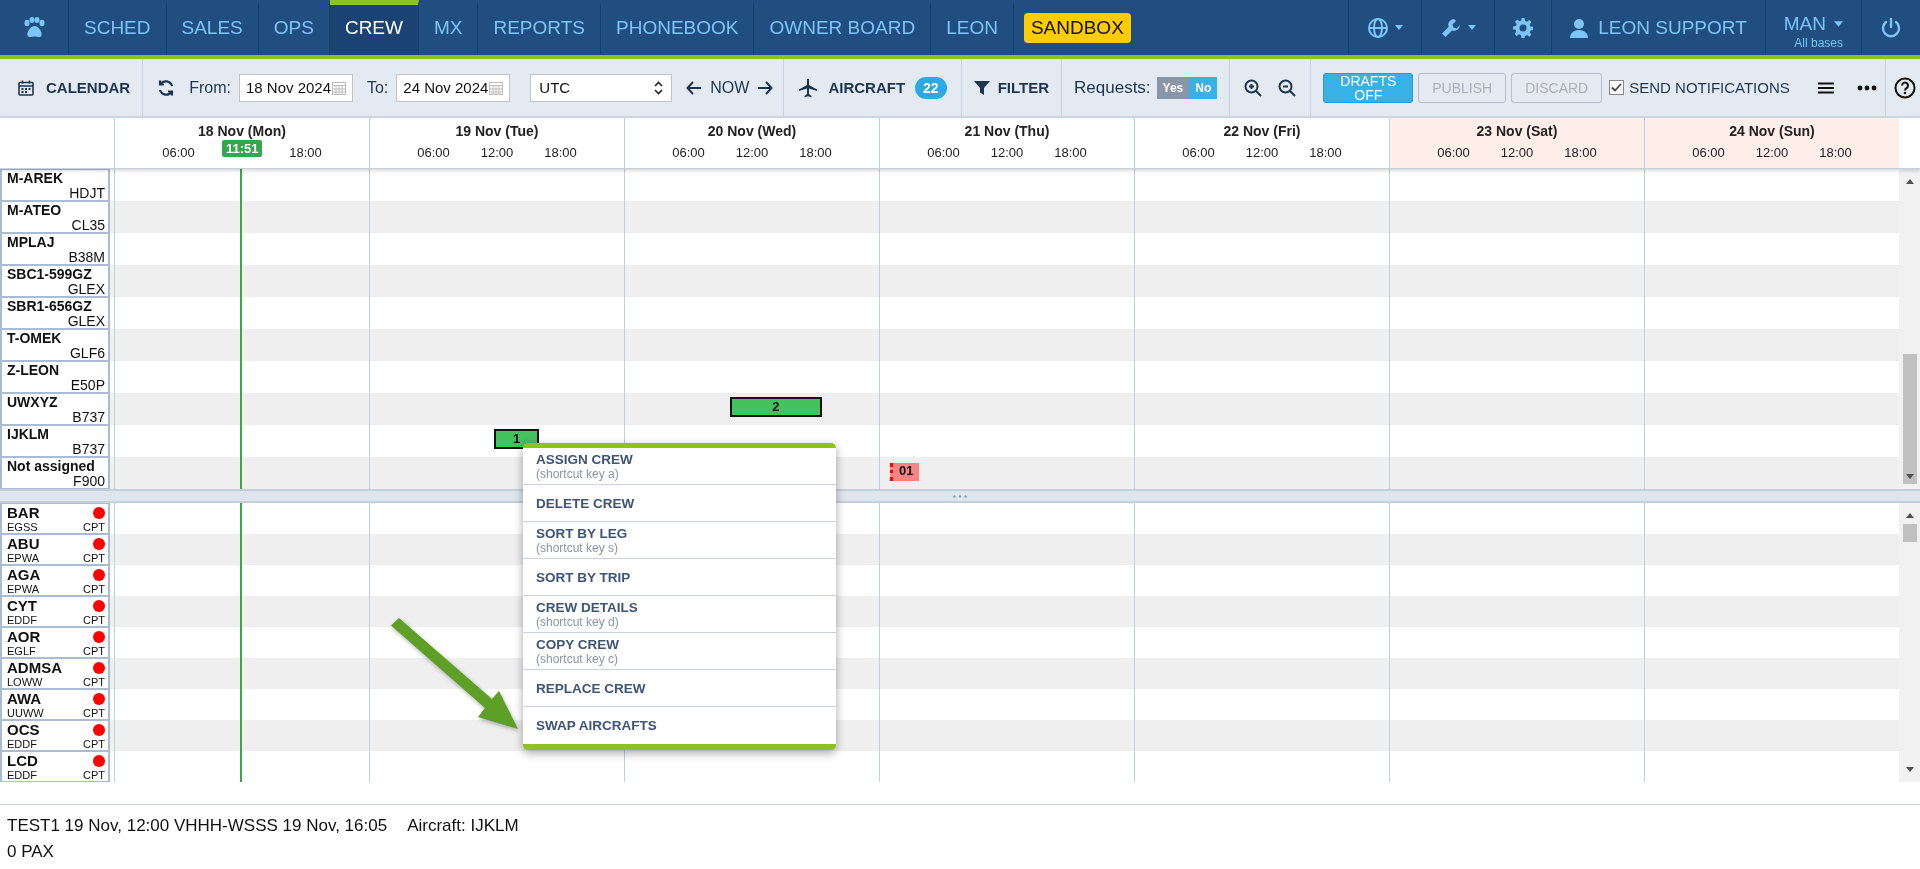  Describe the element at coordinates (981, 87) in the screenshot. I see `filter-icon` at that location.